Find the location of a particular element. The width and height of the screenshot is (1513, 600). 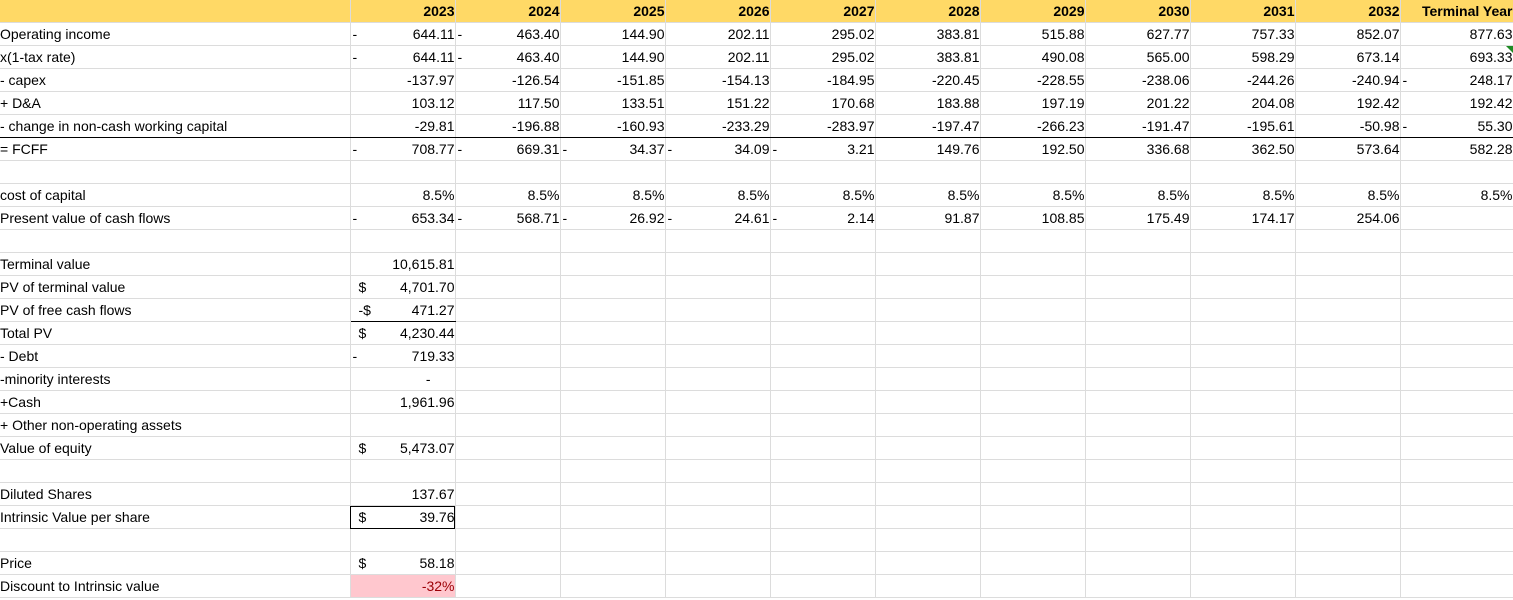

value-cell: 582.28 is located at coordinates (1456, 149).